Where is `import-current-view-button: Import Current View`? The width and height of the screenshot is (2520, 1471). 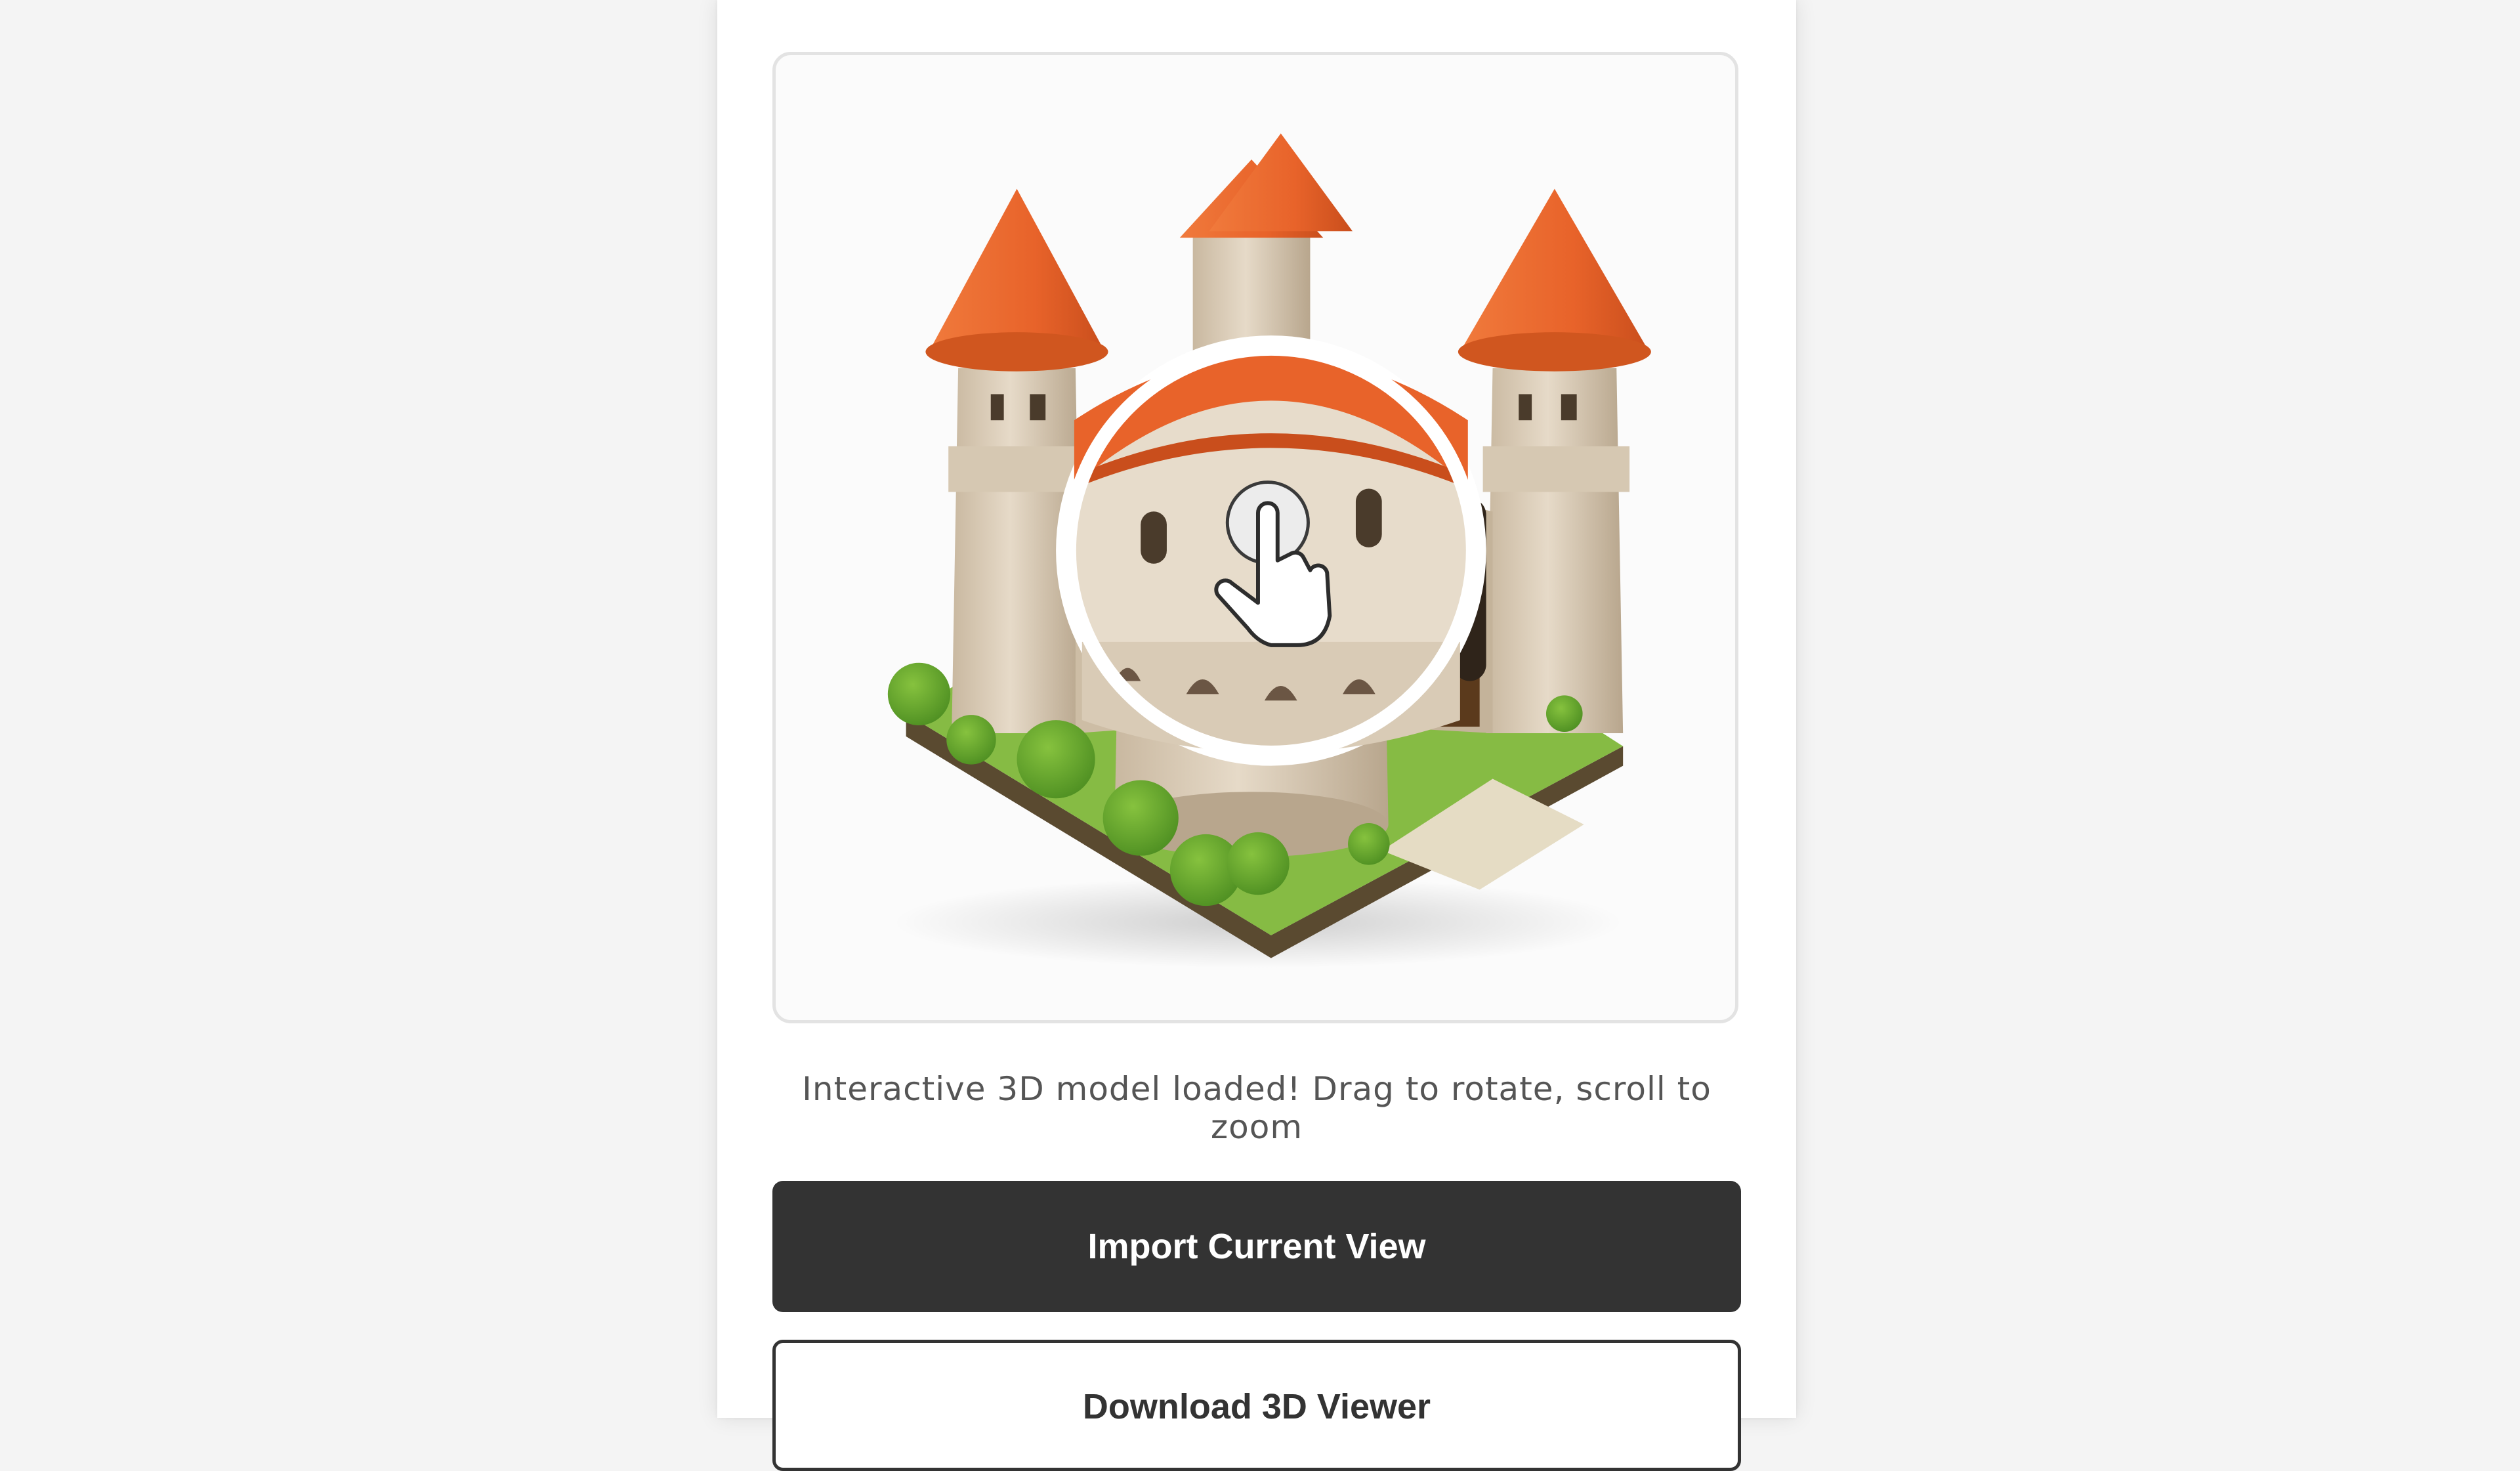 import-current-view-button: Import Current View is located at coordinates (1256, 1247).